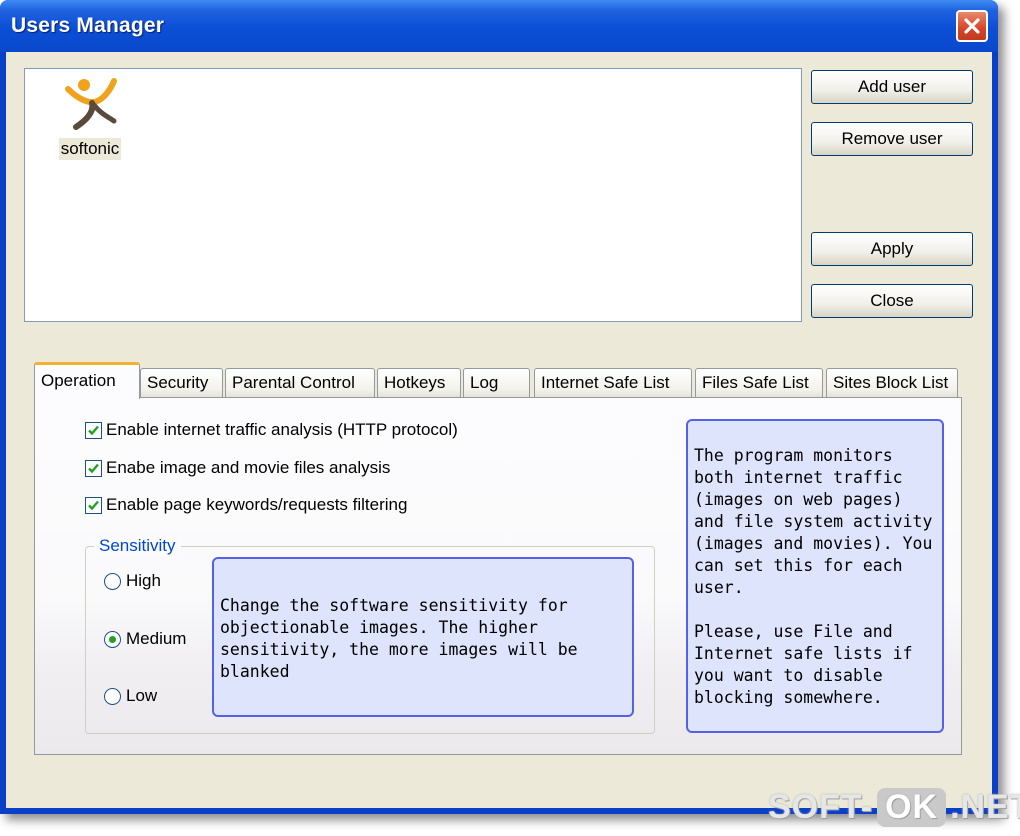 This screenshot has height=836, width=1020. Describe the element at coordinates (257, 504) in the screenshot. I see `keyword-filtering-label: Enable page keywords/requests filtering` at that location.